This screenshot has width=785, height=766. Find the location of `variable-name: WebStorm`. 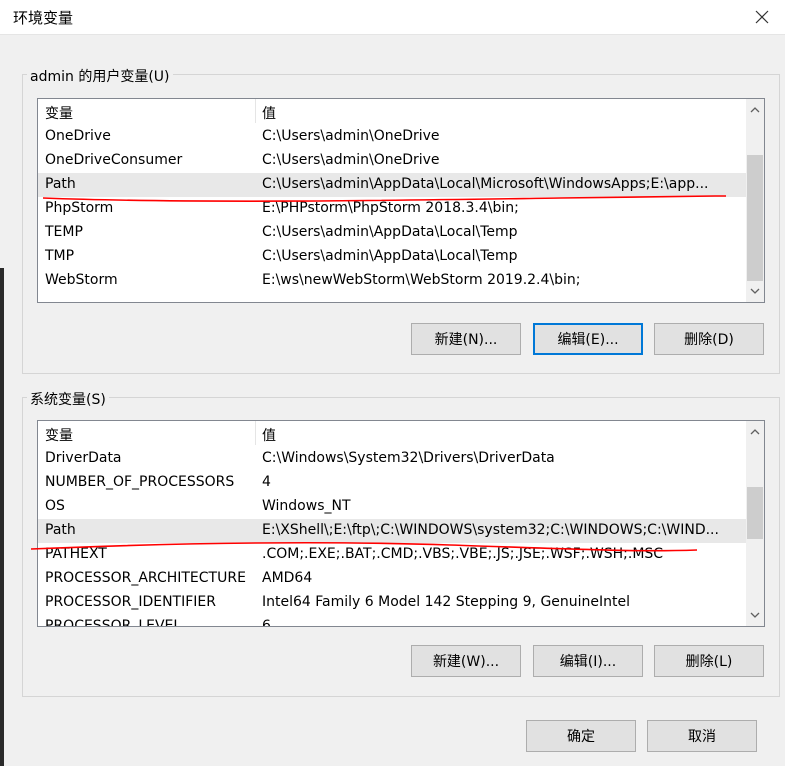

variable-name: WebStorm is located at coordinates (81, 280).